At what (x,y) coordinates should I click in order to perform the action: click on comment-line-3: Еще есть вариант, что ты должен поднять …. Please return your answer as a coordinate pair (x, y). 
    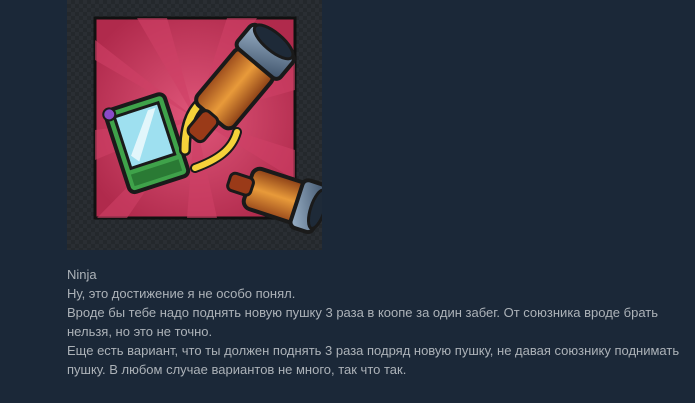
    Looking at the image, I should click on (373, 360).